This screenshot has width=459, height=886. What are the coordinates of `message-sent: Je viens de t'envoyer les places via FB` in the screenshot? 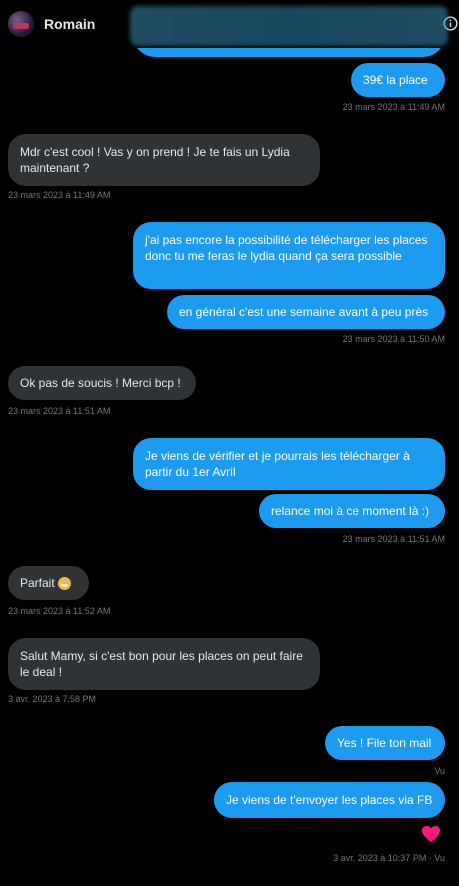 It's located at (329, 800).